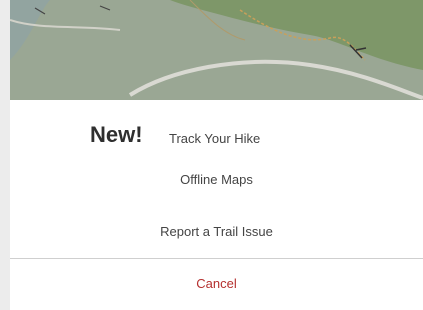 The image size is (423, 310). What do you see at coordinates (216, 130) in the screenshot?
I see `track-your-hike-item: New! Track Your Hike` at bounding box center [216, 130].